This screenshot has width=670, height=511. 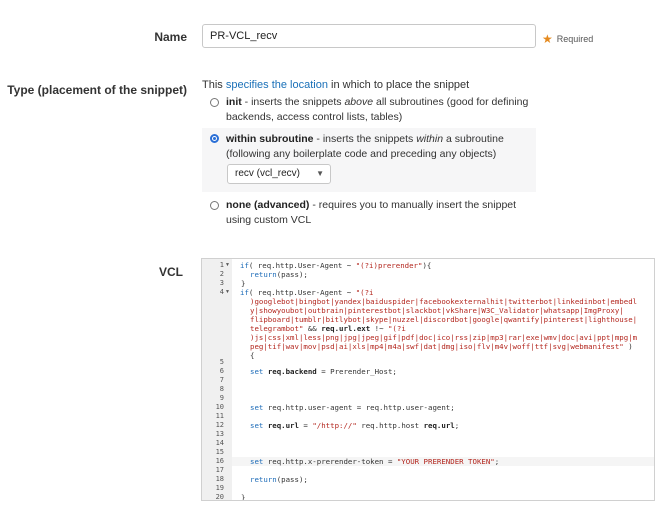 What do you see at coordinates (427, 265) in the screenshot?
I see `code-token: ){` at bounding box center [427, 265].